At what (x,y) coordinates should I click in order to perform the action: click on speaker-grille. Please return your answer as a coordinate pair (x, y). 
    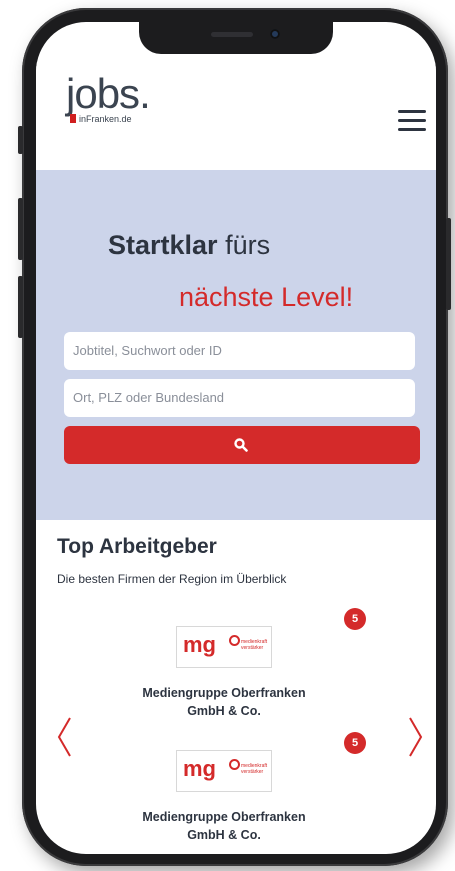
    Looking at the image, I should click on (232, 34).